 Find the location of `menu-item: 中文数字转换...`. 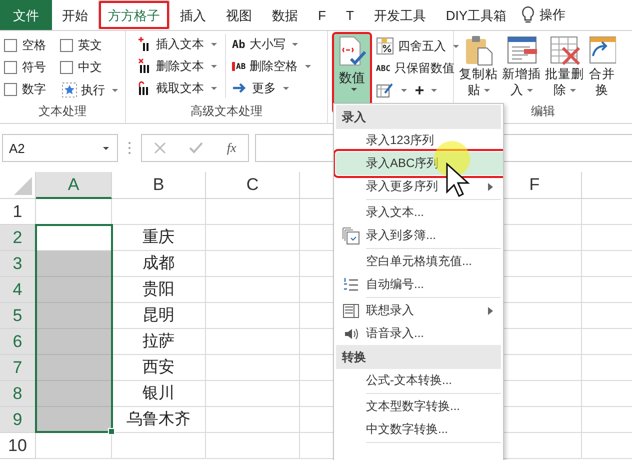

menu-item: 中文数字转换... is located at coordinates (418, 429).